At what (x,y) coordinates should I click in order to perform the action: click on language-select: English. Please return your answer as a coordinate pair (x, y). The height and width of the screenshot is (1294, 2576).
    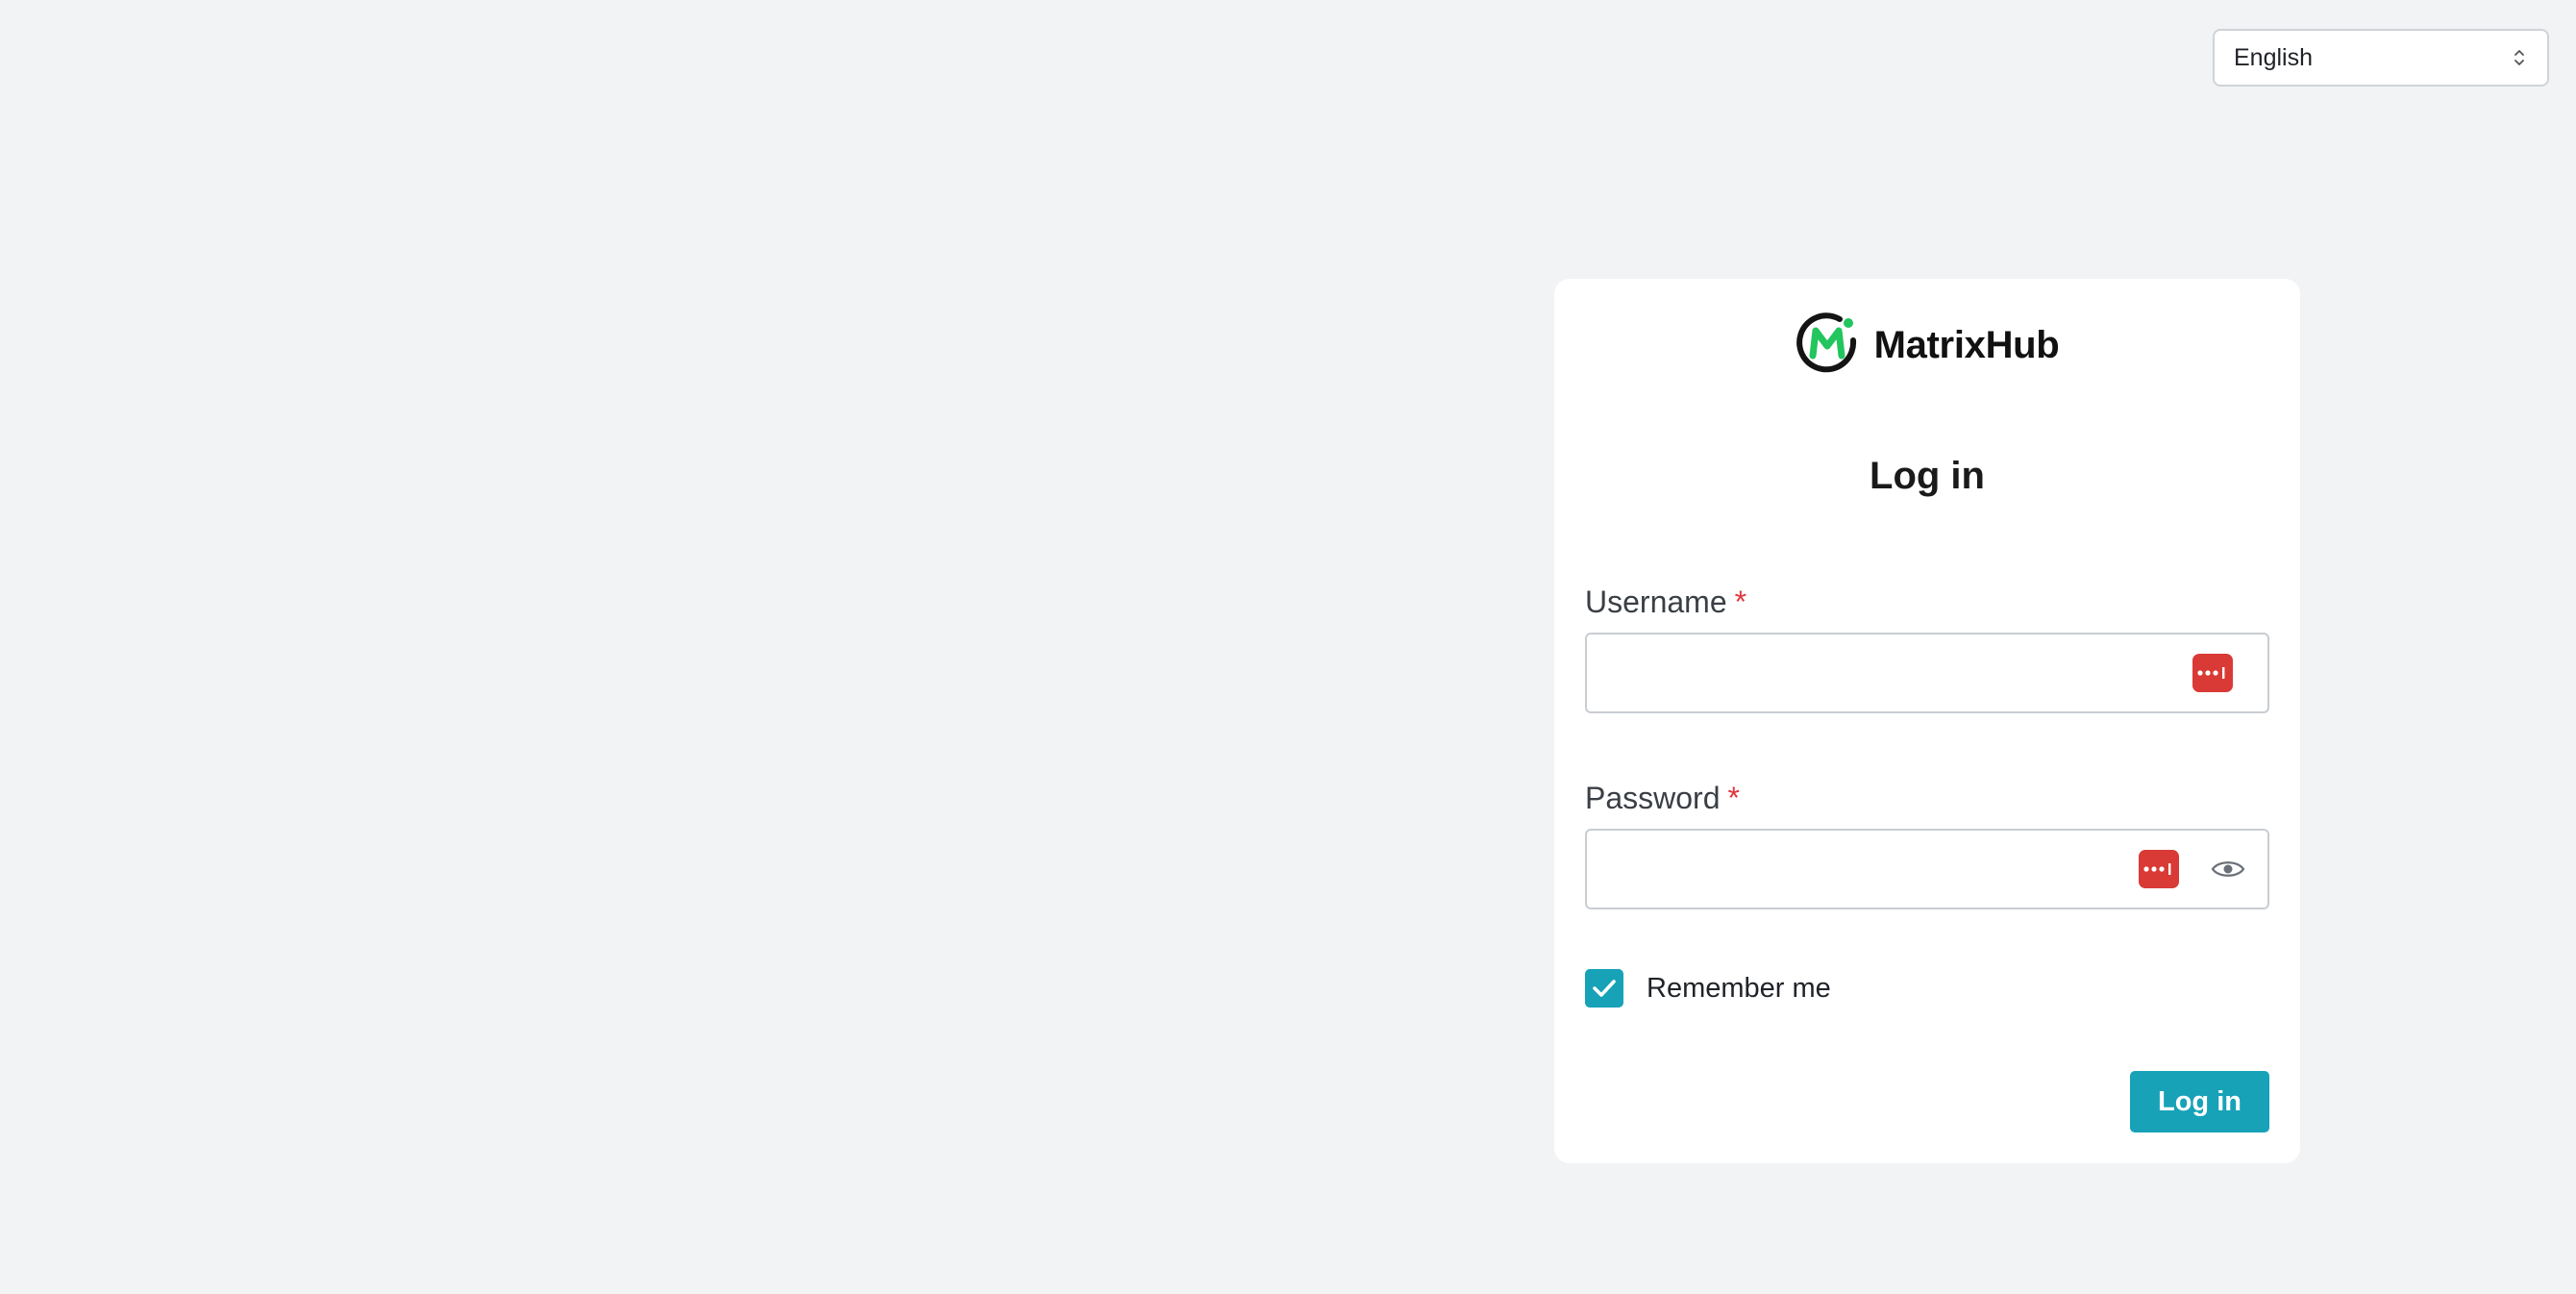
    Looking at the image, I should click on (2381, 58).